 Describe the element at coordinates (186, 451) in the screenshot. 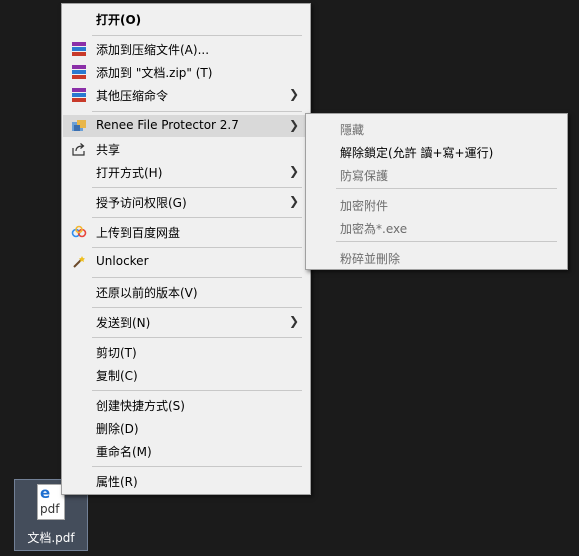

I see `menu-item-rename: 重命名(M)` at that location.